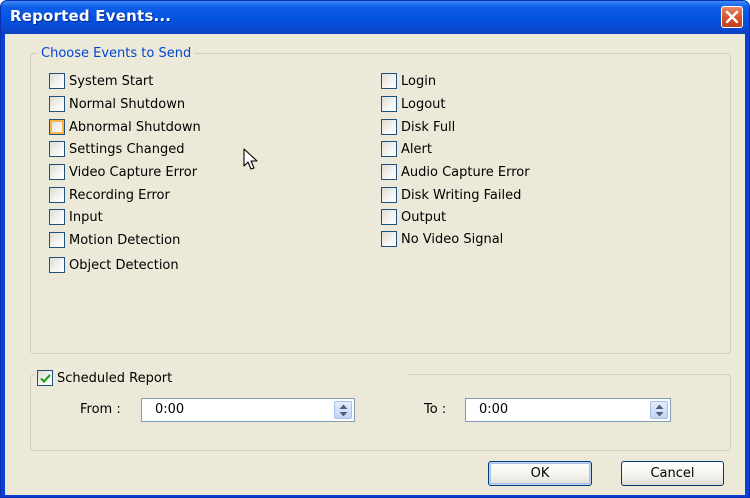  Describe the element at coordinates (461, 195) in the screenshot. I see `checkbox-label: Disk Writing Failed` at that location.